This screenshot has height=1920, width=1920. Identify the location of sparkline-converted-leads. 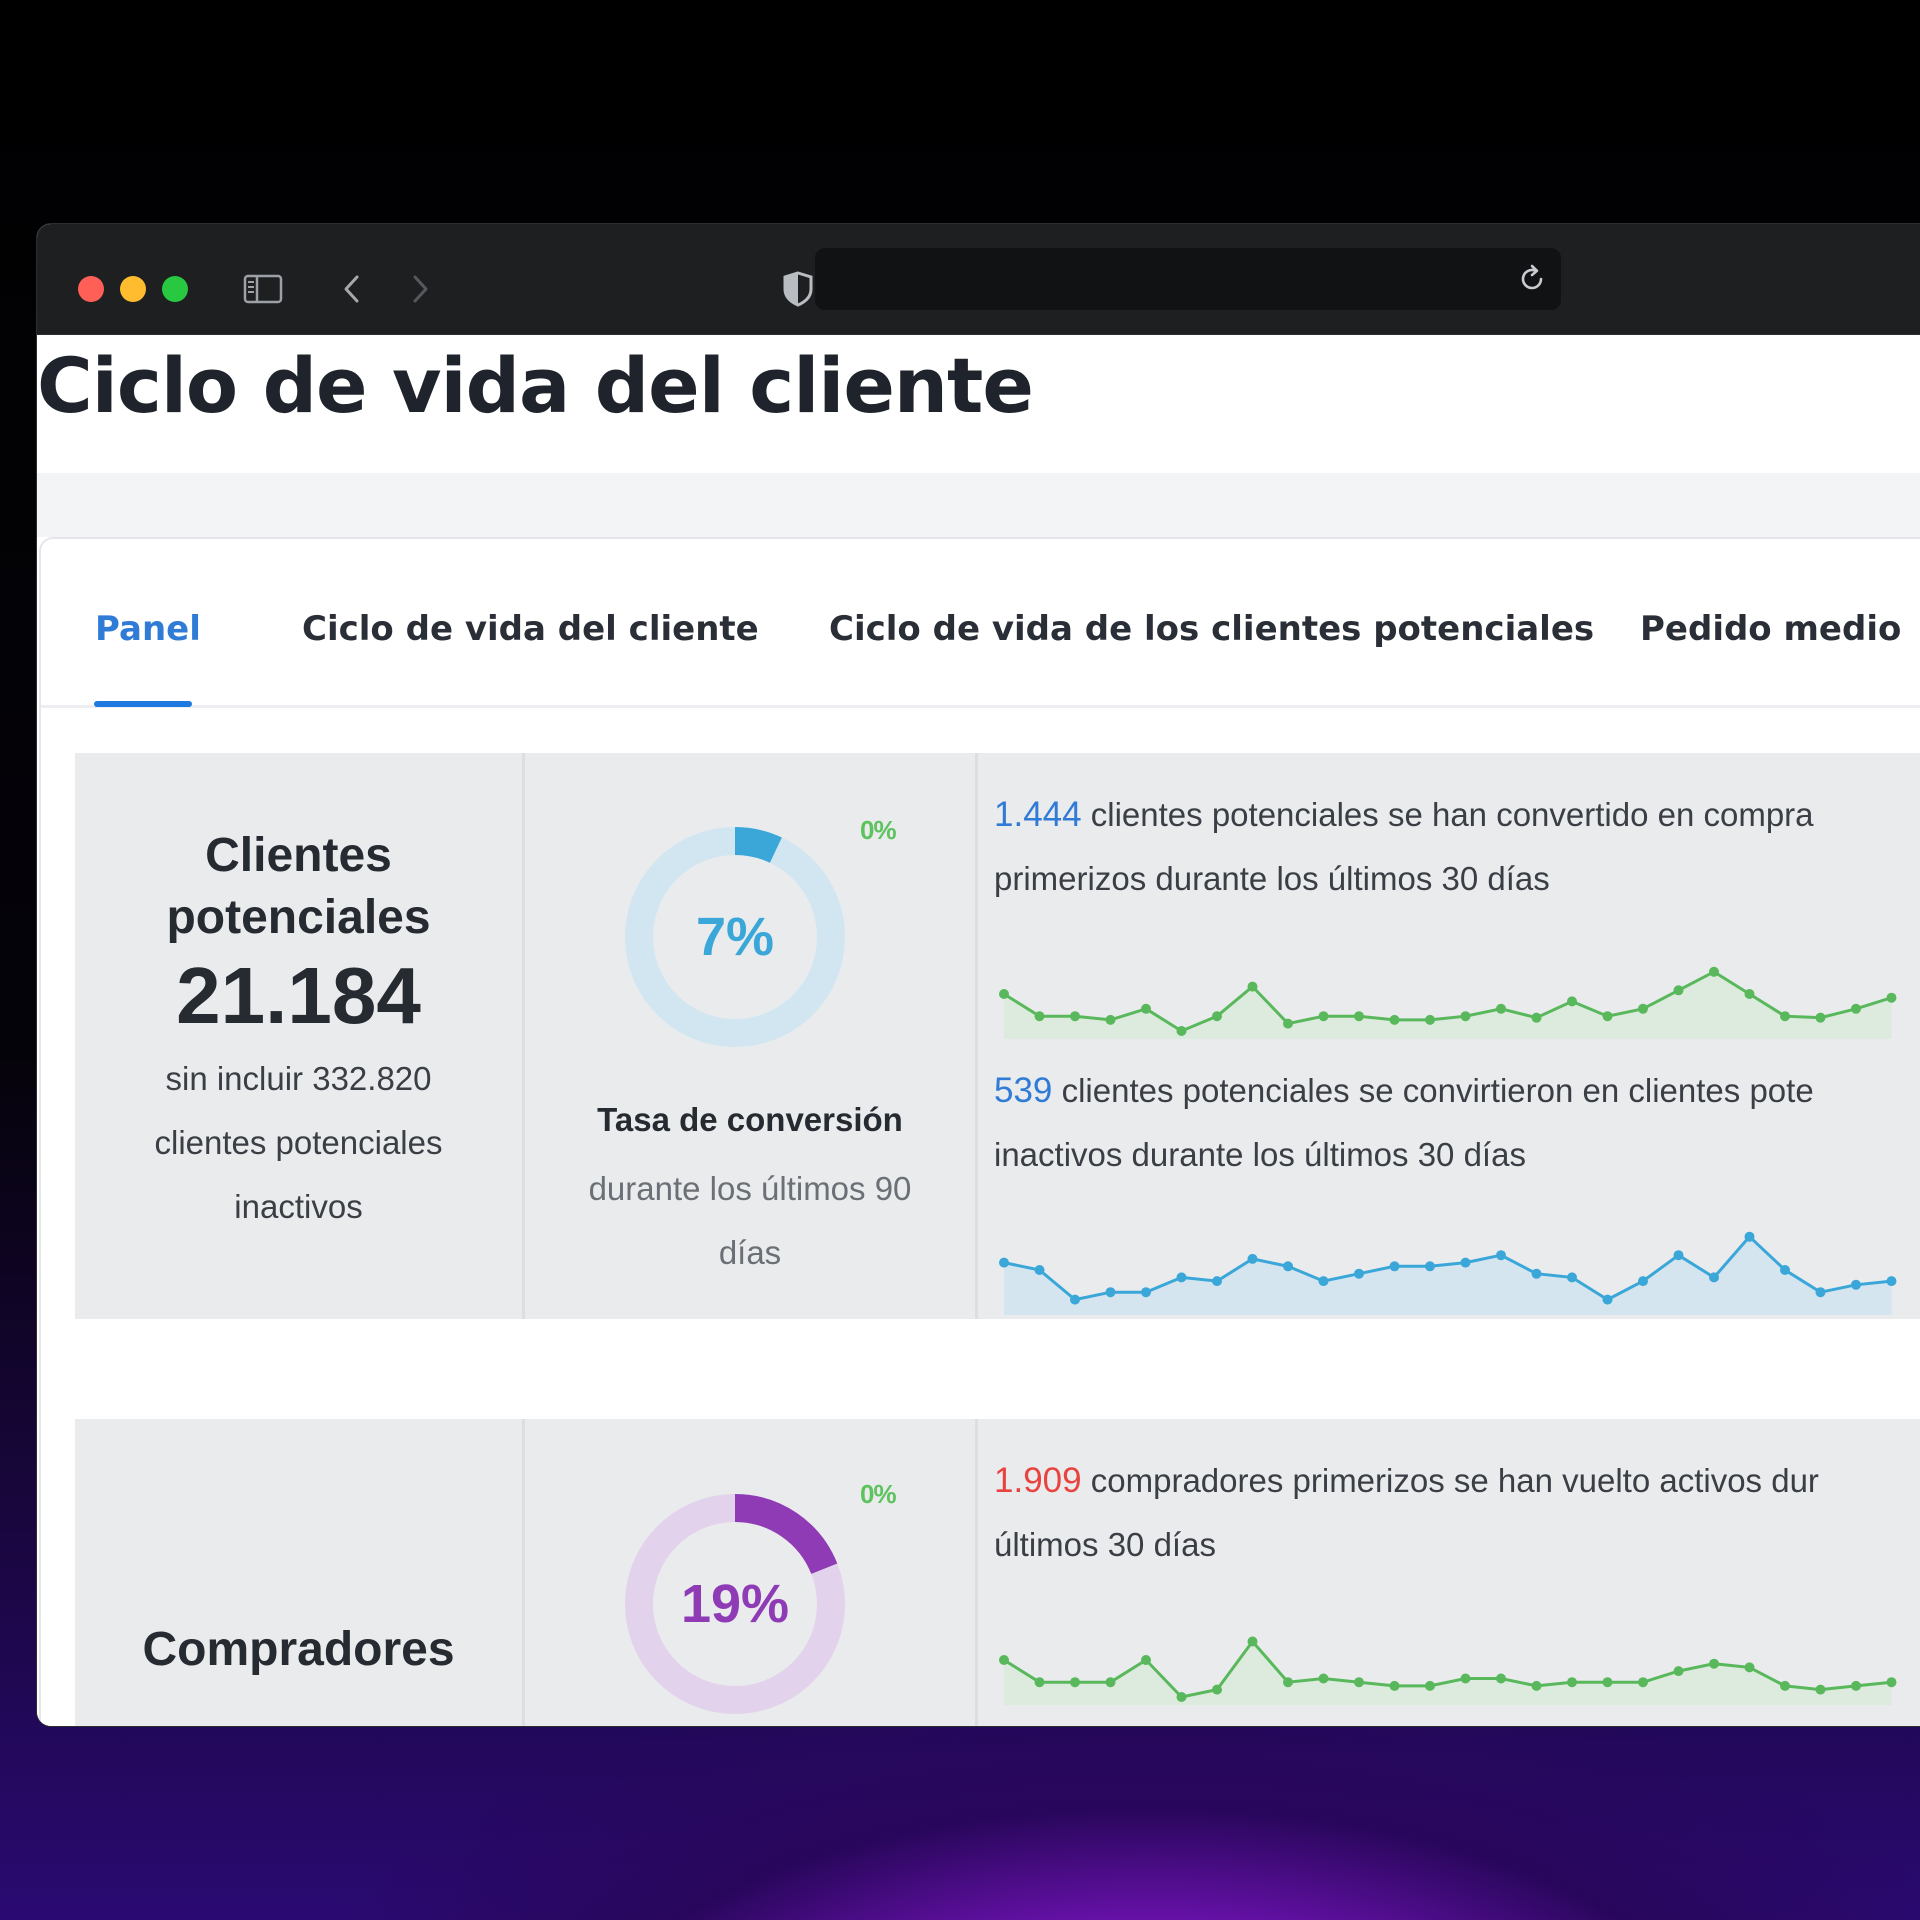
(1448, 1002).